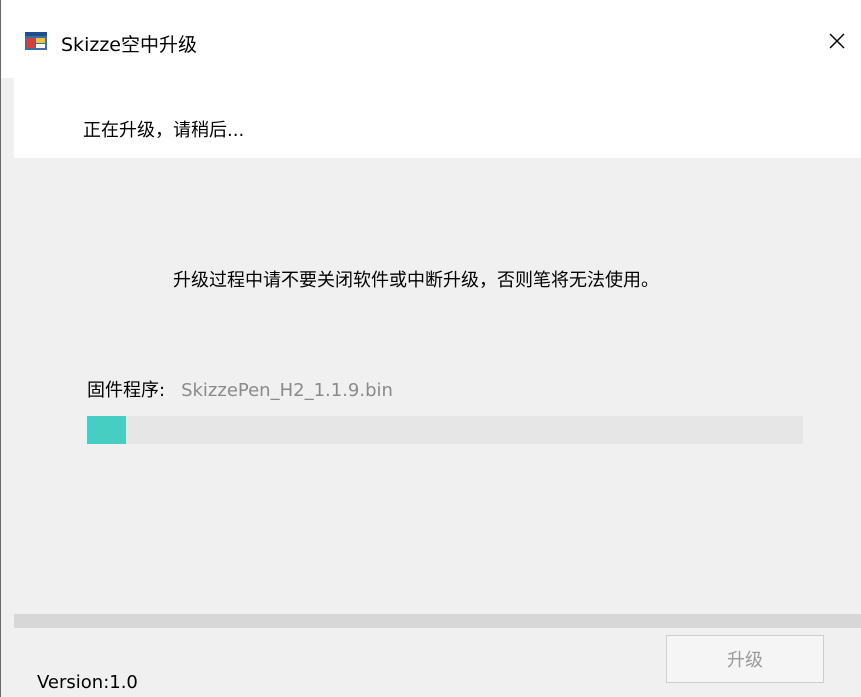 The height and width of the screenshot is (697, 861). What do you see at coordinates (126, 390) in the screenshot?
I see `firmware-label: 固件程序:` at bounding box center [126, 390].